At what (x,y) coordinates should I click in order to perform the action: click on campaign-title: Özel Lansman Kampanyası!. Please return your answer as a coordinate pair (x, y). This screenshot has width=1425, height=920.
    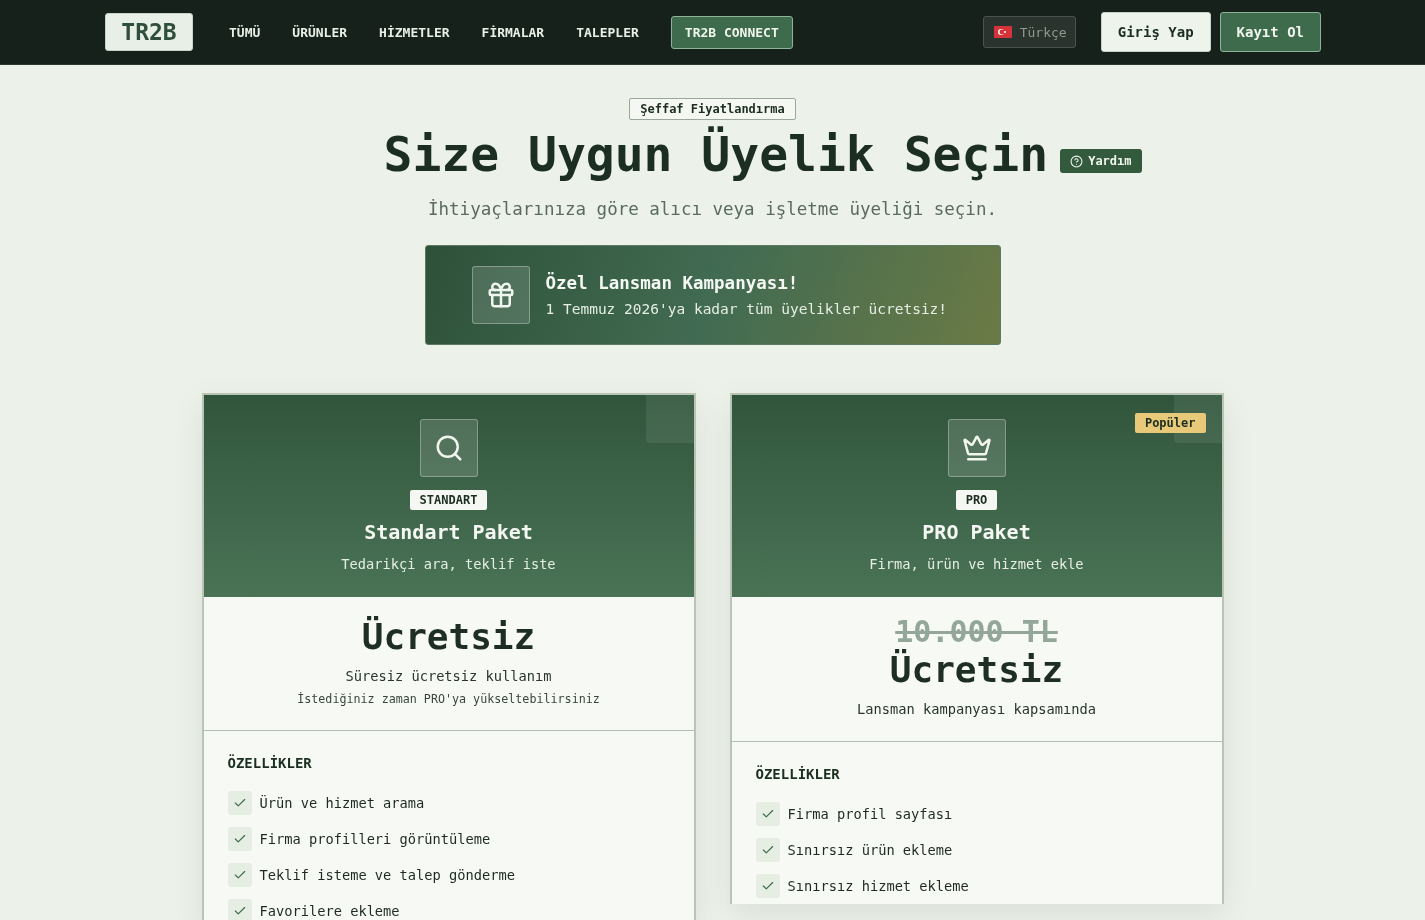
    Looking at the image, I should click on (672, 282).